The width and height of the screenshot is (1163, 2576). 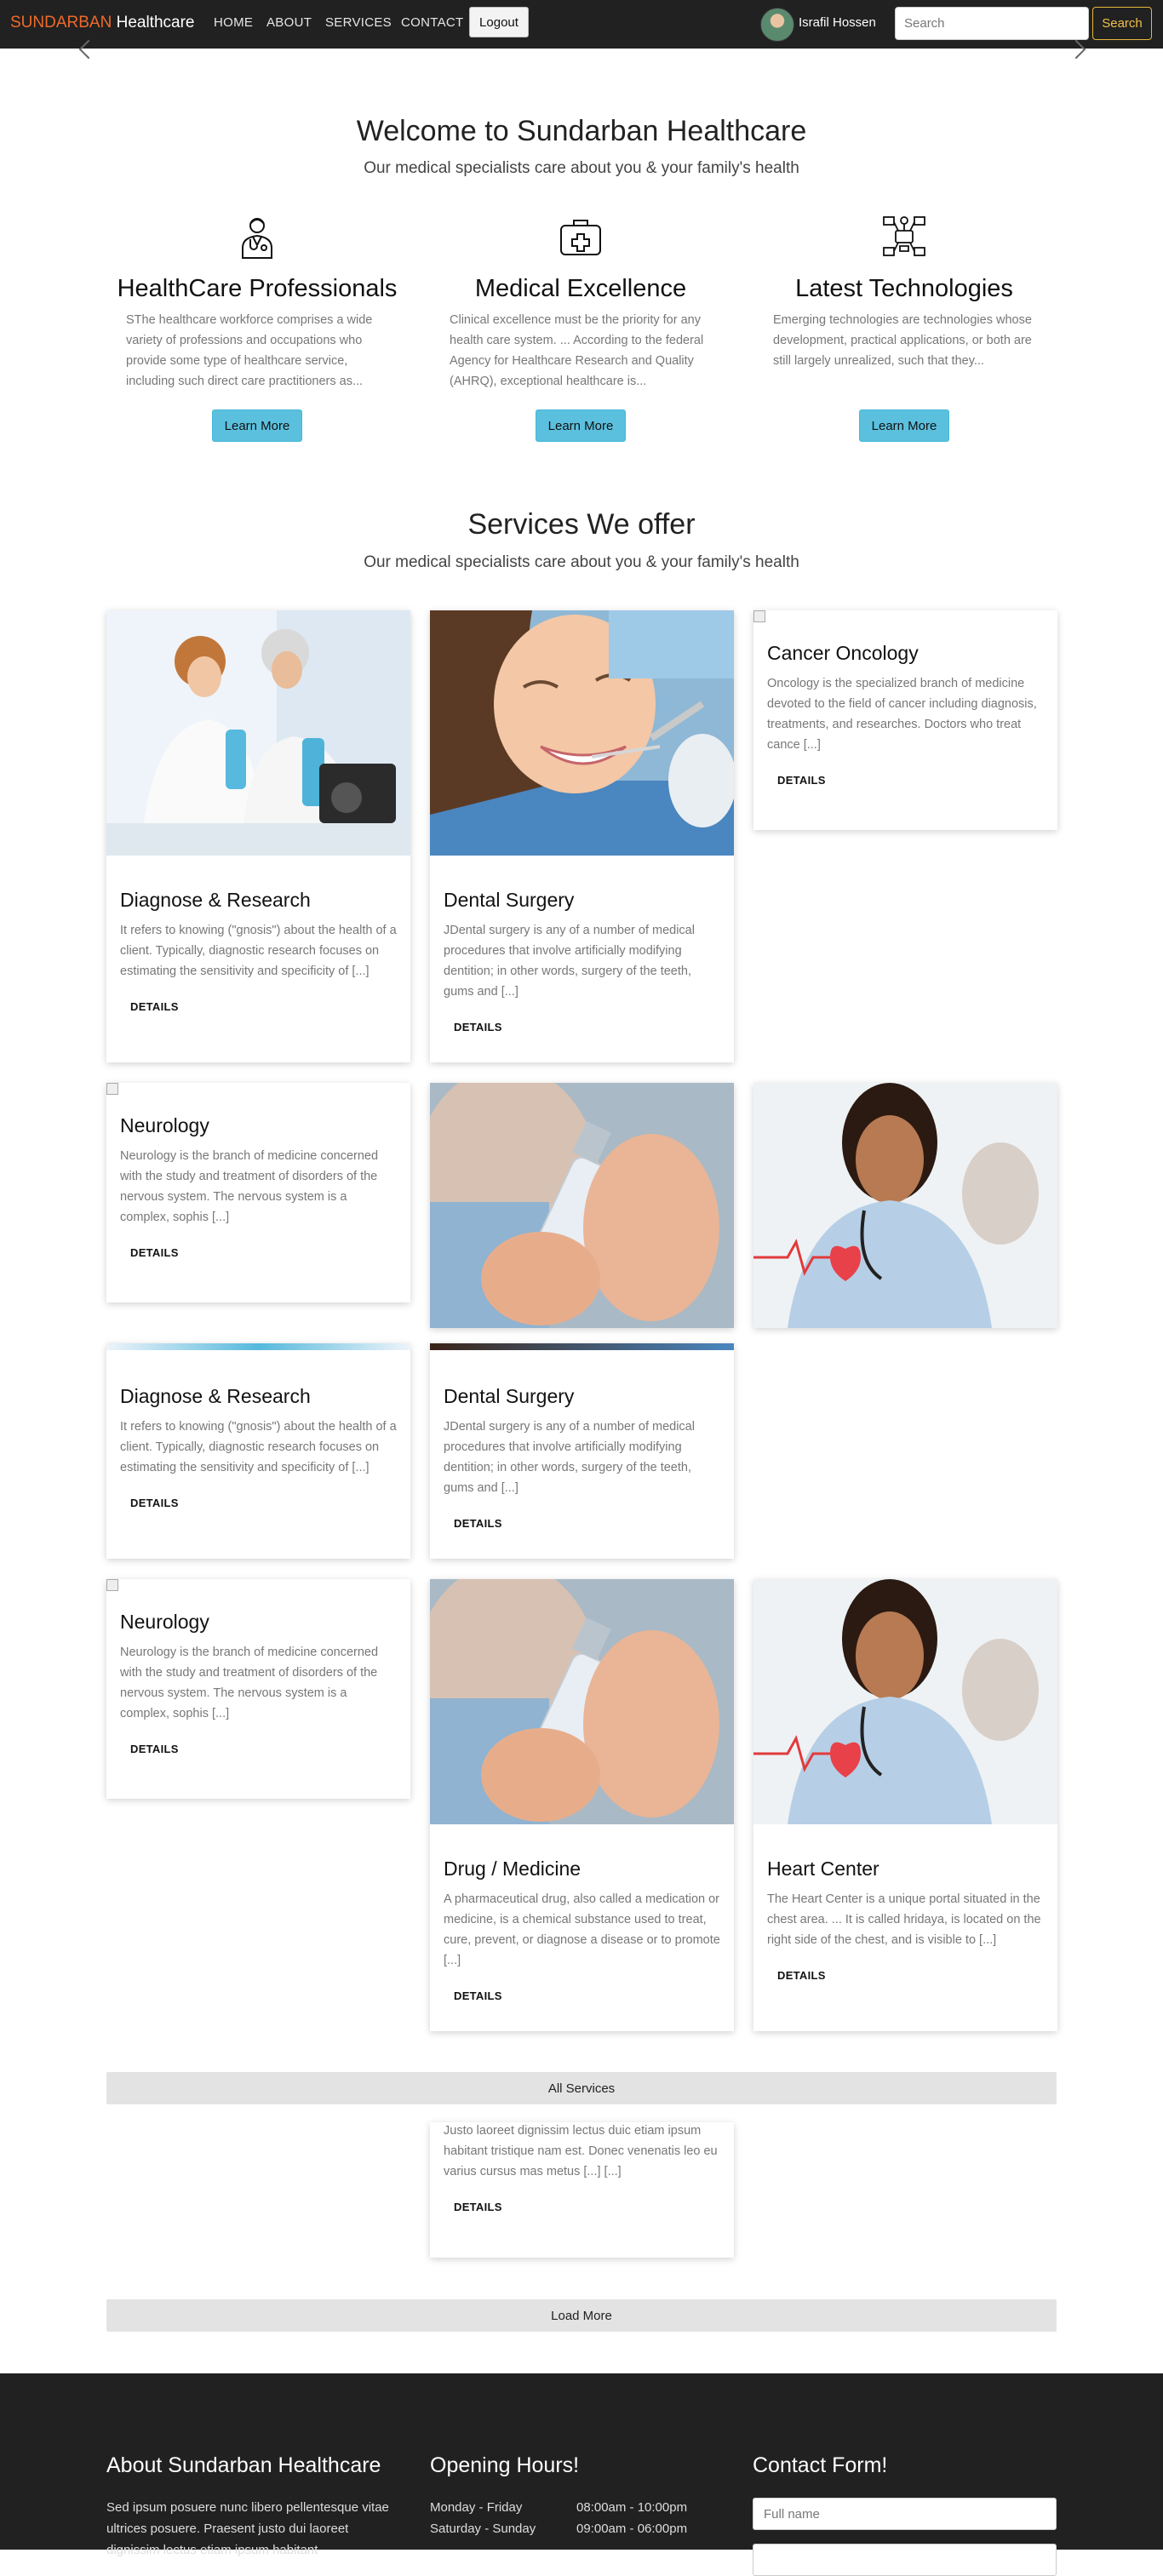 What do you see at coordinates (905, 2514) in the screenshot?
I see `fullname-input` at bounding box center [905, 2514].